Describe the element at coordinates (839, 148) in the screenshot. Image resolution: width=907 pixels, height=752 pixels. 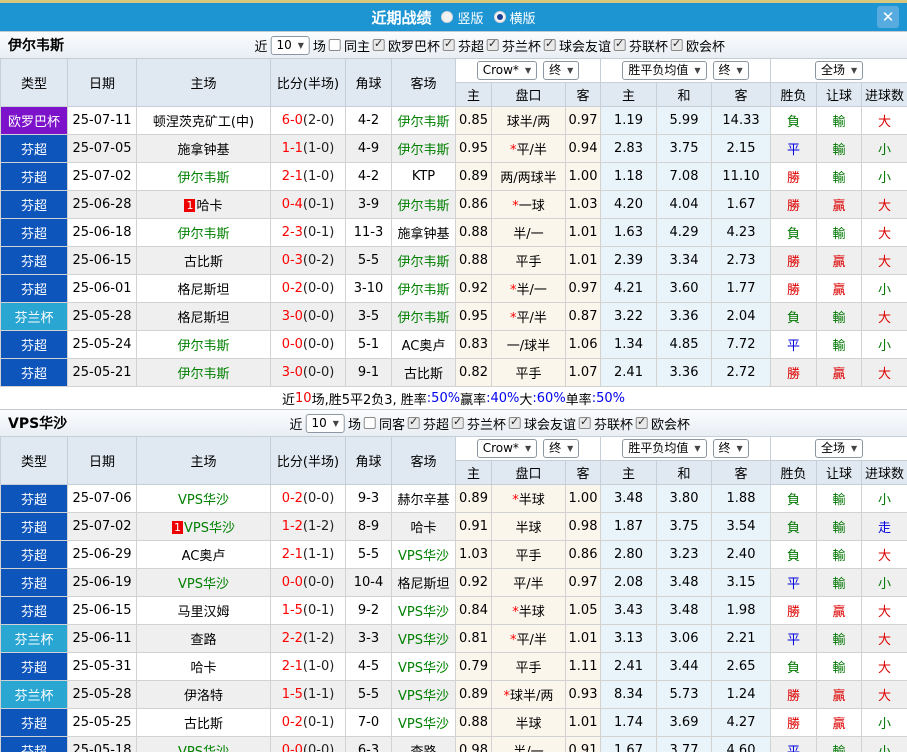
I see `result-handicap-cell: 輸` at that location.